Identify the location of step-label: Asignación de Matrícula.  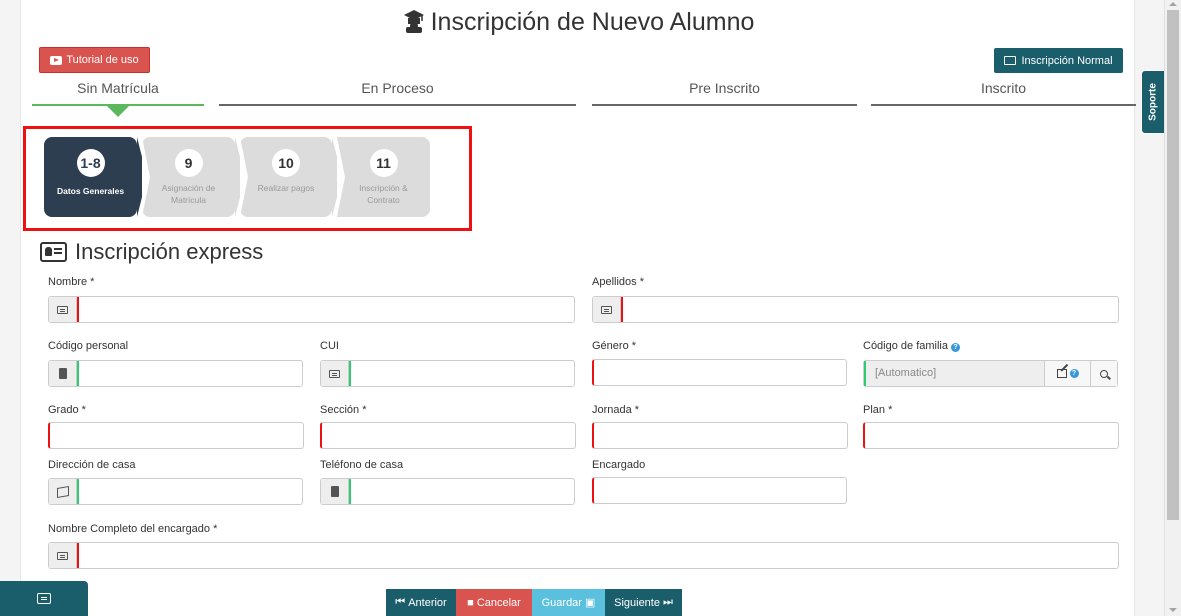
(188, 194).